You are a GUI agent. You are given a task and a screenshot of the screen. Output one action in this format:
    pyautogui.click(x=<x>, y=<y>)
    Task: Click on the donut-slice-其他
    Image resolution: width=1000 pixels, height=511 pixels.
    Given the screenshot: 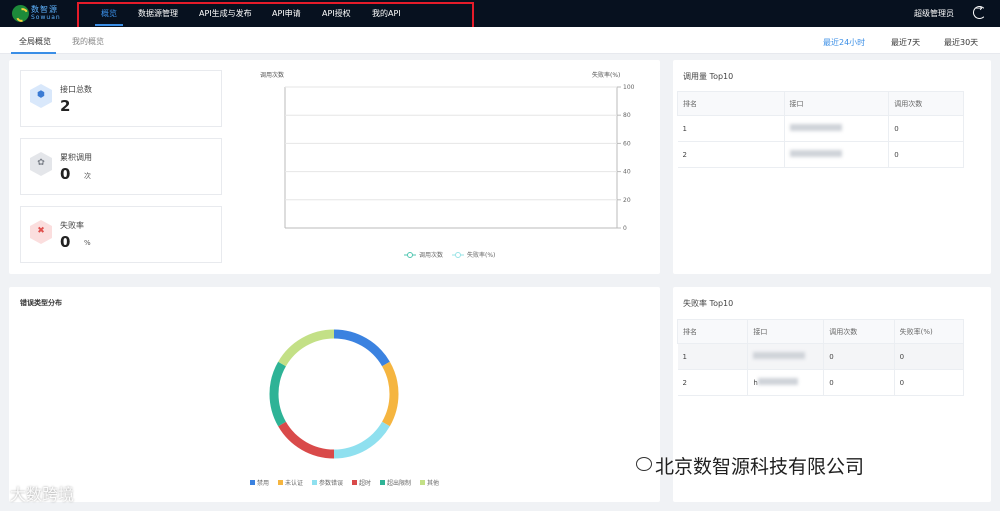 What is the action you would take?
    pyautogui.click(x=306, y=348)
    